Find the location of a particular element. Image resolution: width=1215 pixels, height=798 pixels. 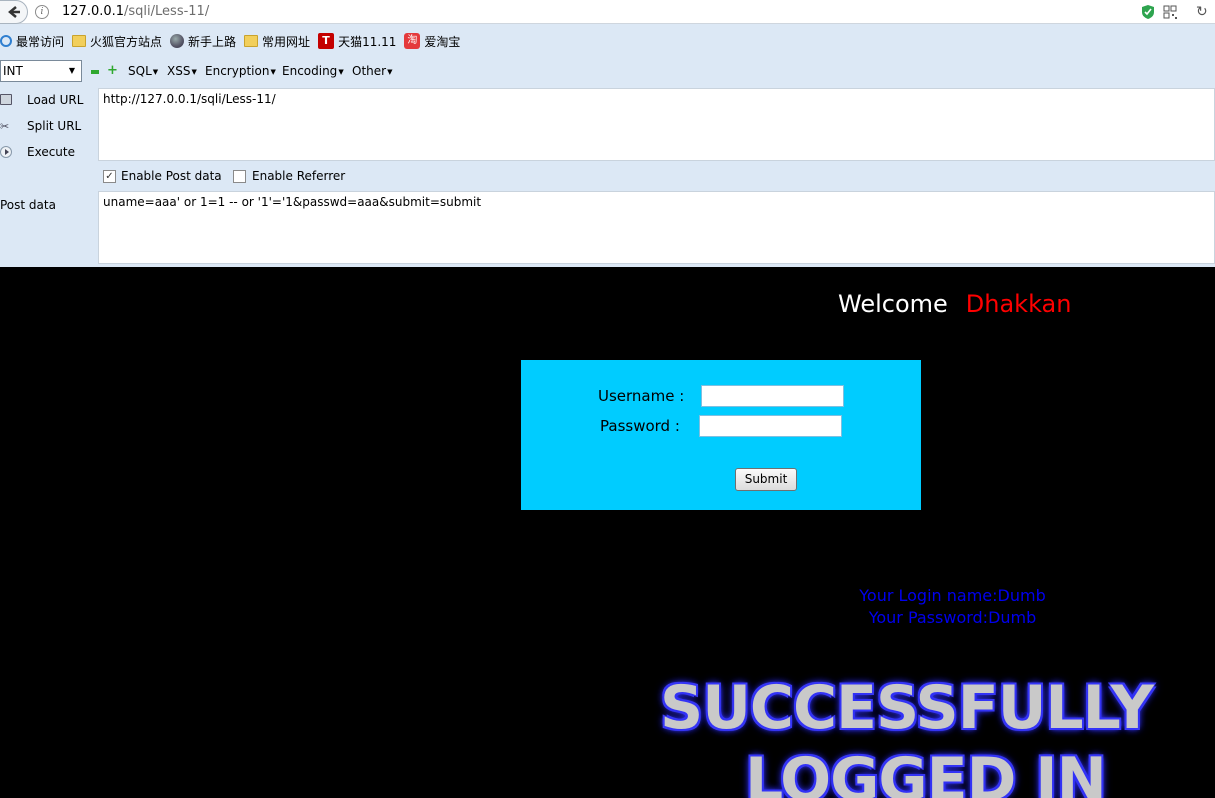

password-line: Your Password:Dumb is located at coordinates (952, 617).